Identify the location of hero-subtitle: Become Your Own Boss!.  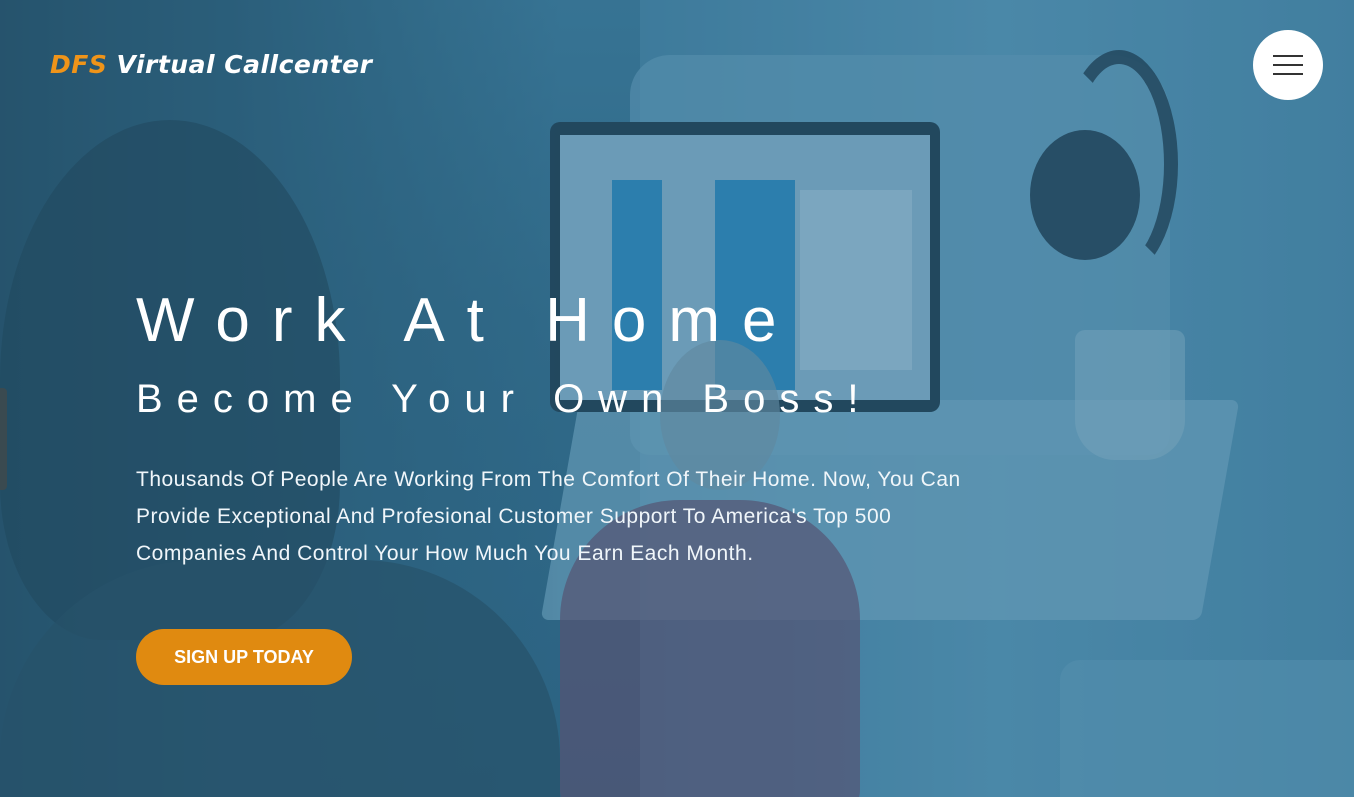
(504, 399).